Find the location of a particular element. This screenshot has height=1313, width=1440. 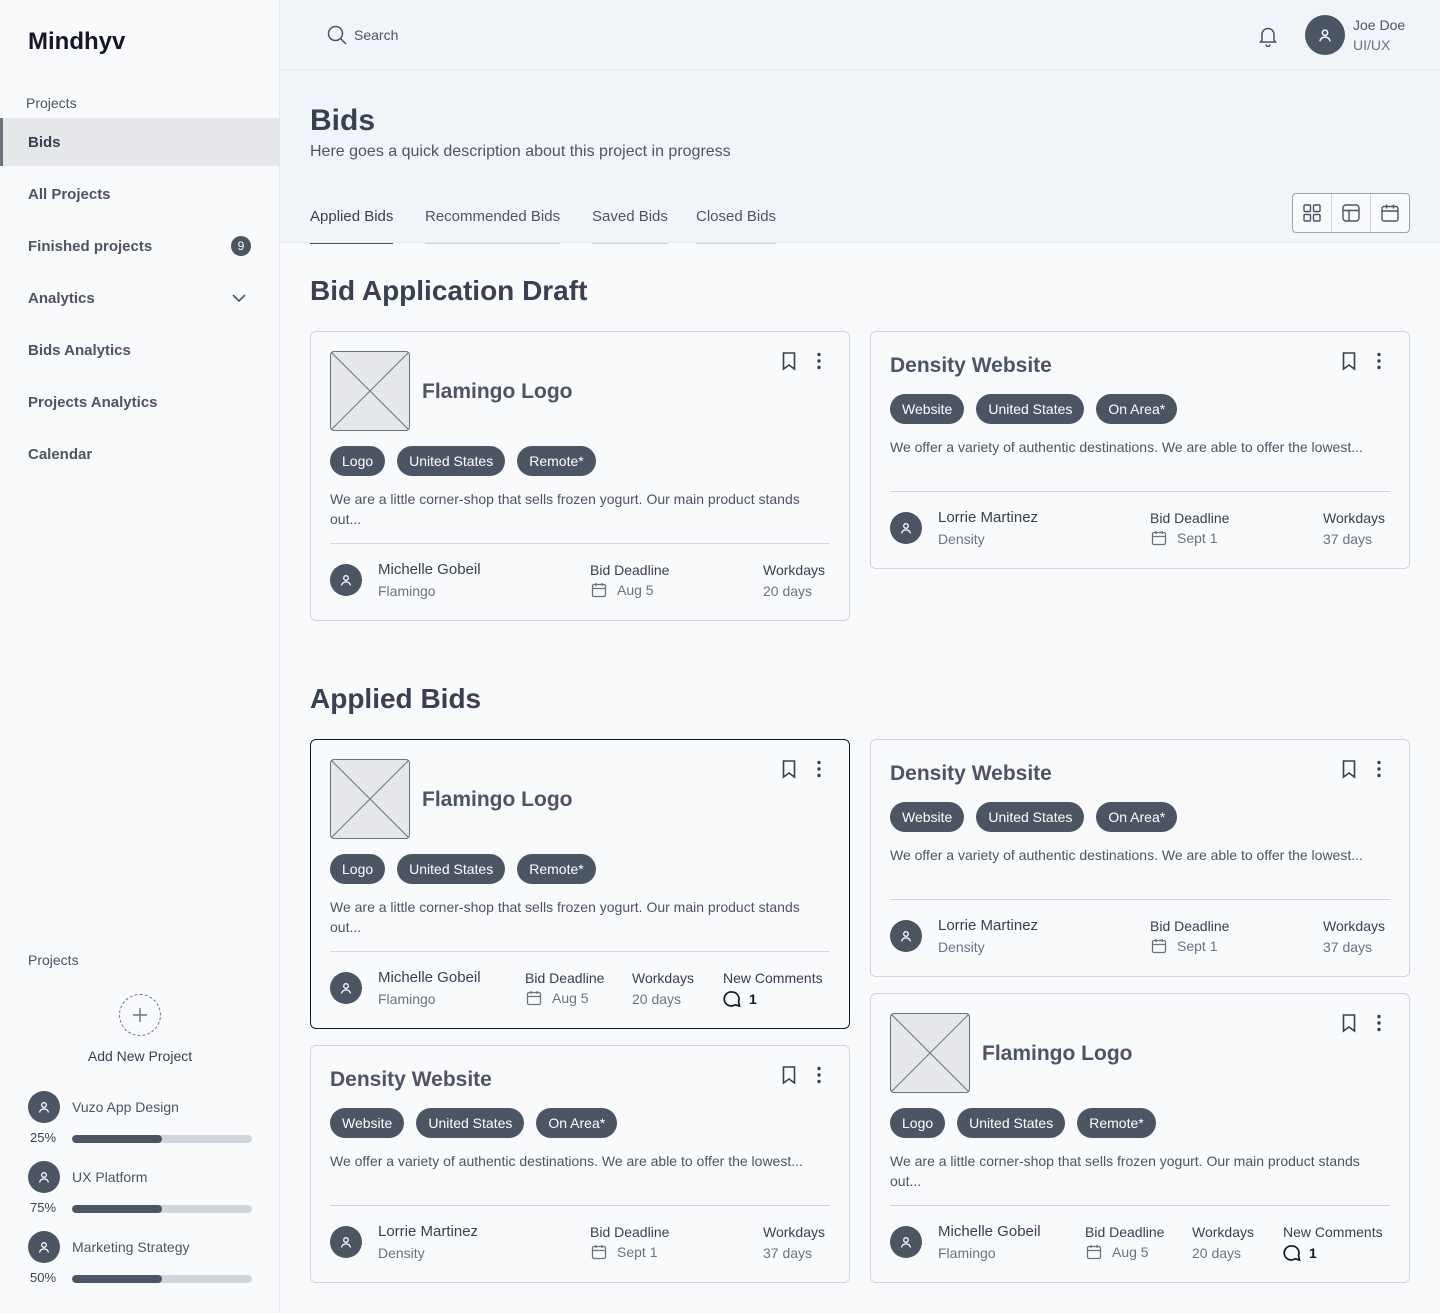

sidebar-item-bids-analytics: Bids Analytics is located at coordinates (139, 350).